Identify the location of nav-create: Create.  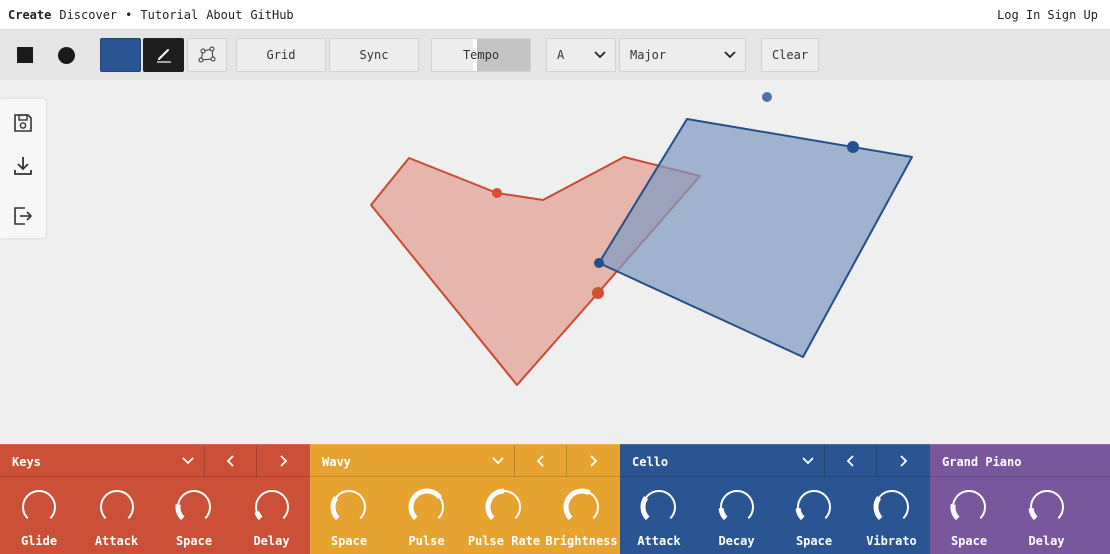
(29, 15).